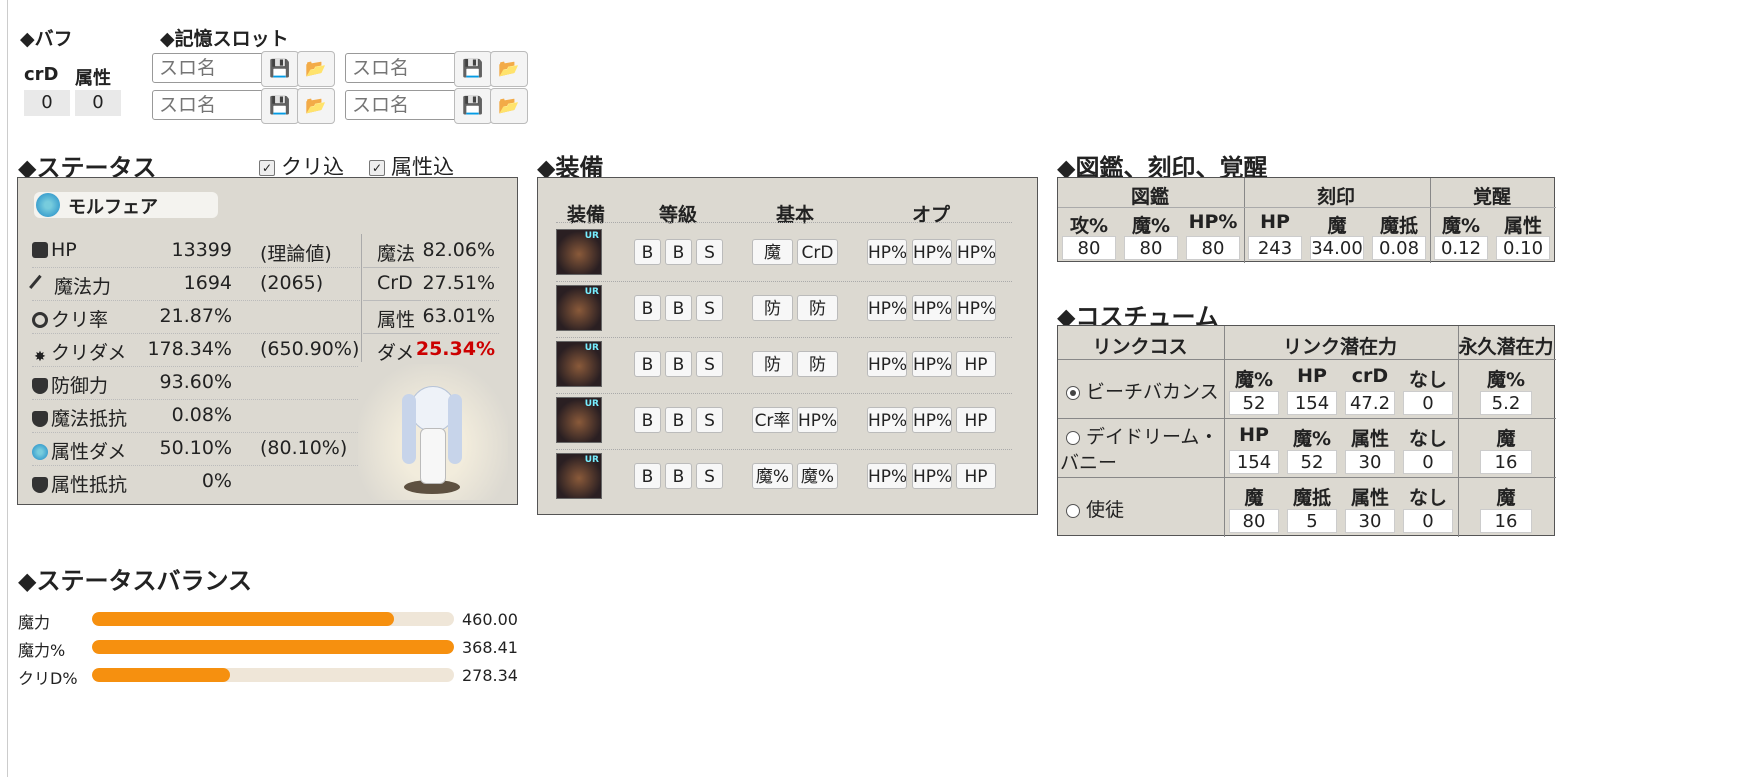 This screenshot has height=777, width=1743. I want to click on costume-name: デイドリーム・バニー, so click(1139, 450).